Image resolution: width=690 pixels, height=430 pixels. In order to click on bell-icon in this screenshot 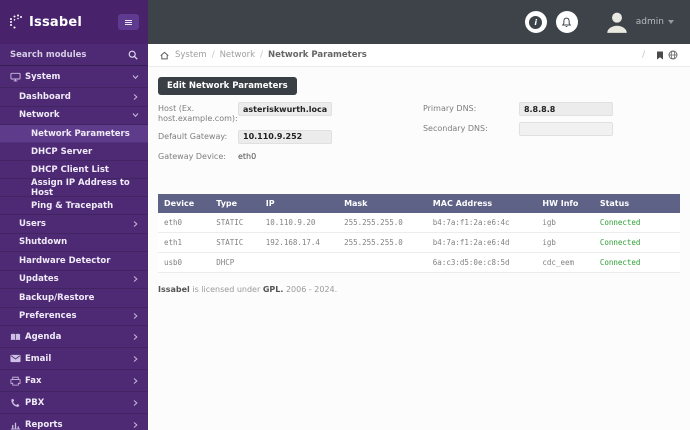, I will do `click(566, 22)`.